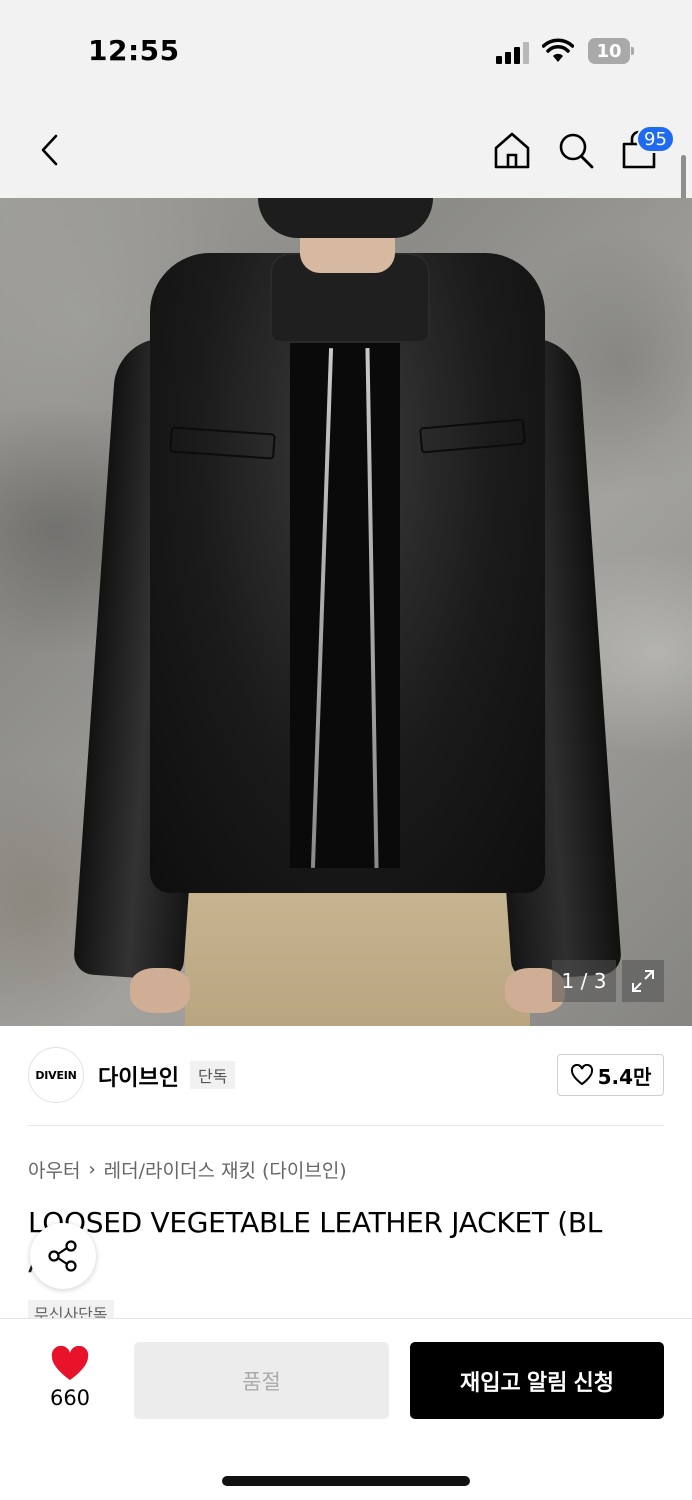 This screenshot has width=692, height=1500. I want to click on expand-icon, so click(643, 981).